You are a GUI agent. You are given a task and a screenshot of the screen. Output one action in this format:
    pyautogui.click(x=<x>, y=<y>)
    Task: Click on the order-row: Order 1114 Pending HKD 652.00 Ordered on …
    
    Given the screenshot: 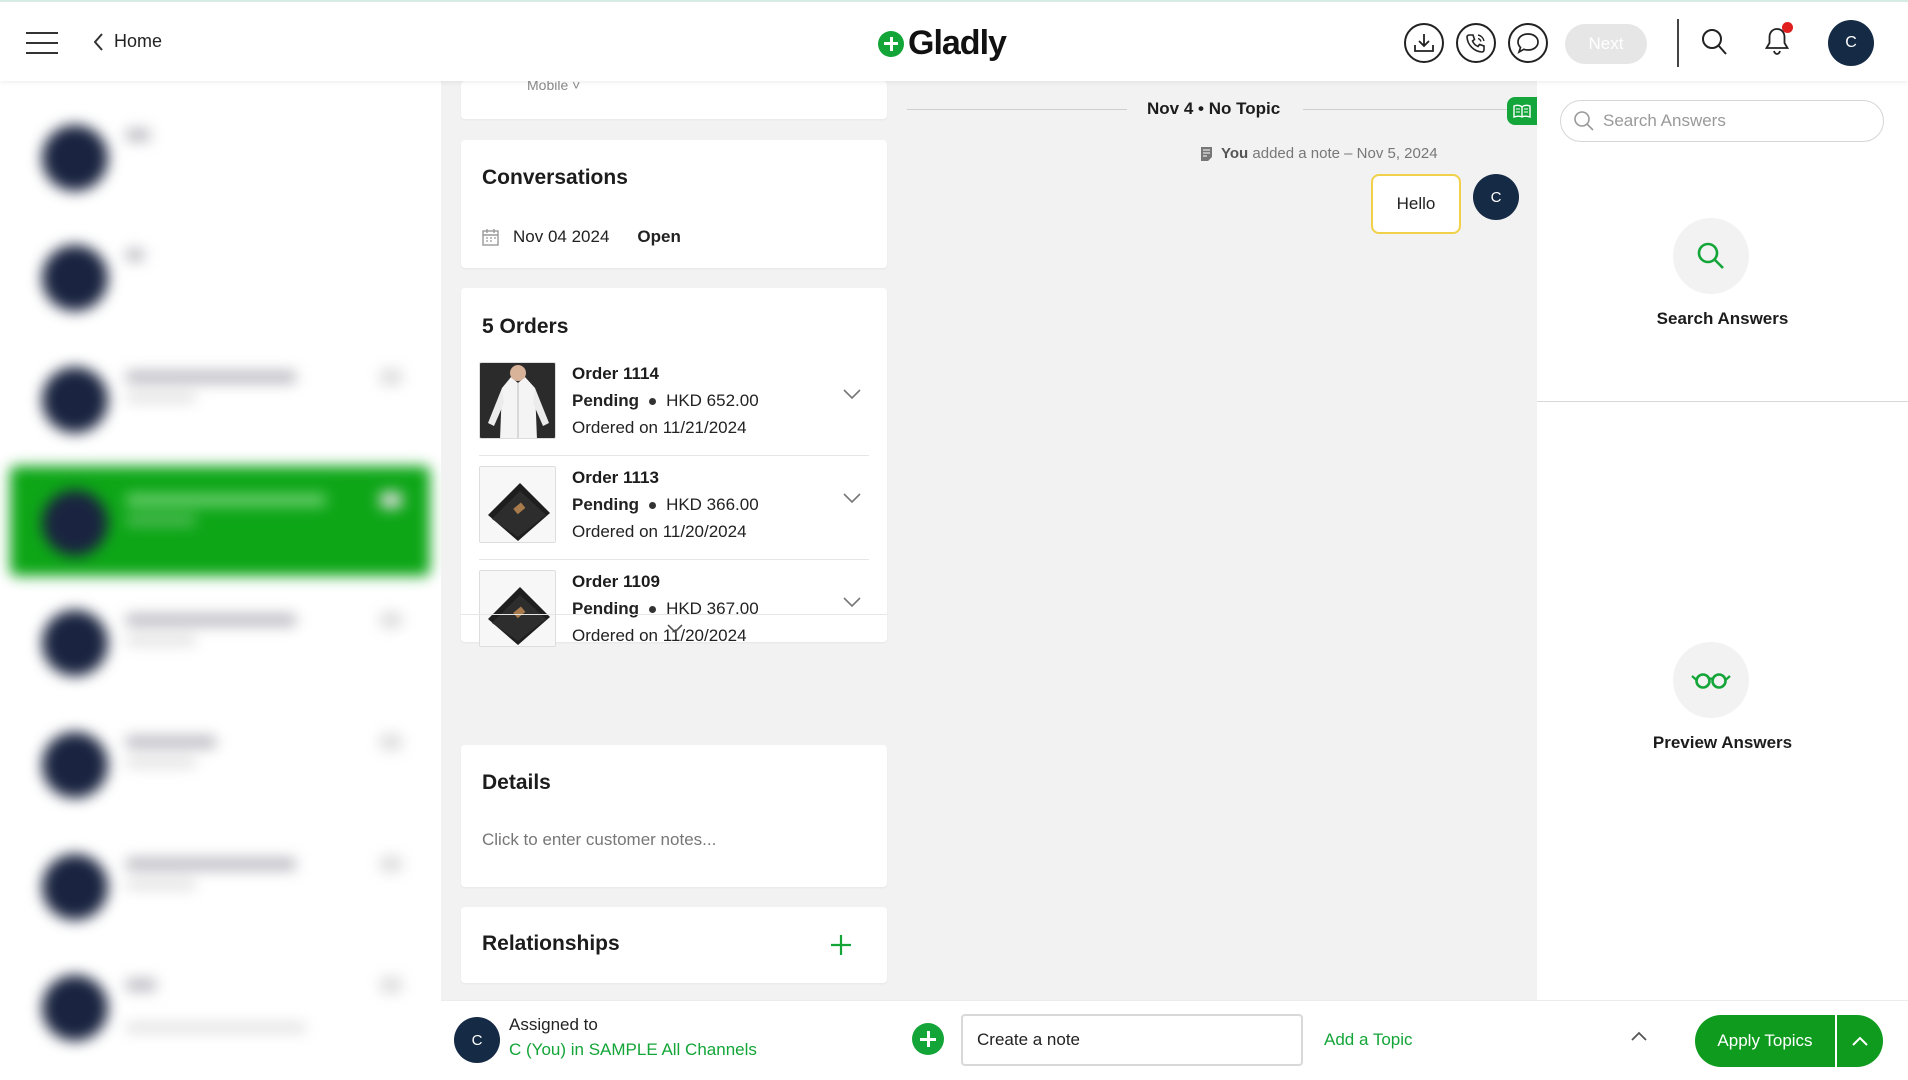 What is the action you would take?
    pyautogui.click(x=674, y=404)
    